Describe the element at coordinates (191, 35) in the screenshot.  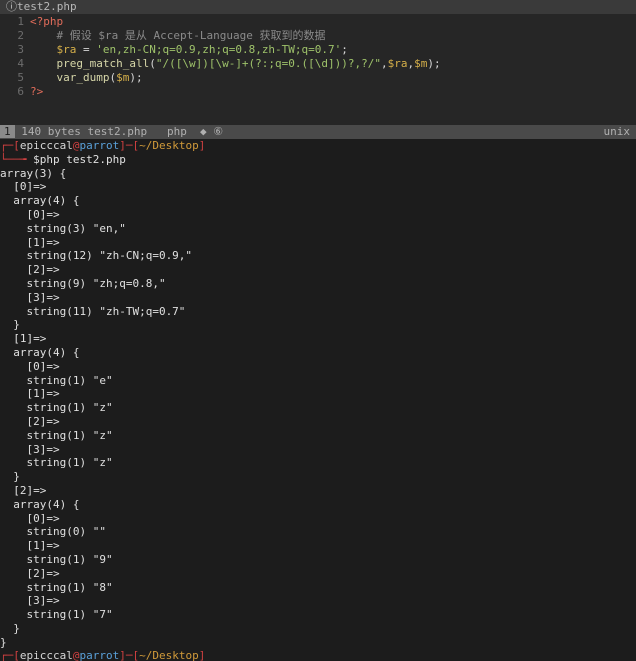
I see `code-token: # 假设 $ra 是从 Accept-Language 获取到的数据` at that location.